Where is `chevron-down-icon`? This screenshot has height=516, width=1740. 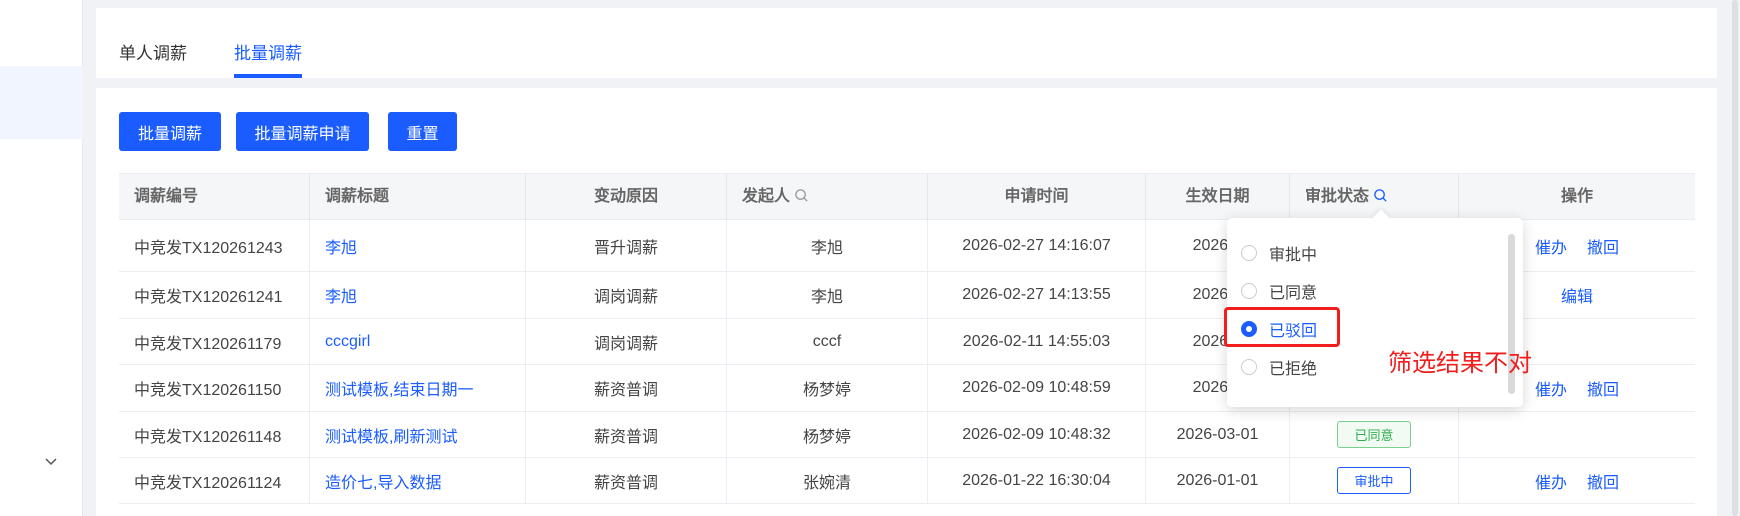
chevron-down-icon is located at coordinates (51, 461).